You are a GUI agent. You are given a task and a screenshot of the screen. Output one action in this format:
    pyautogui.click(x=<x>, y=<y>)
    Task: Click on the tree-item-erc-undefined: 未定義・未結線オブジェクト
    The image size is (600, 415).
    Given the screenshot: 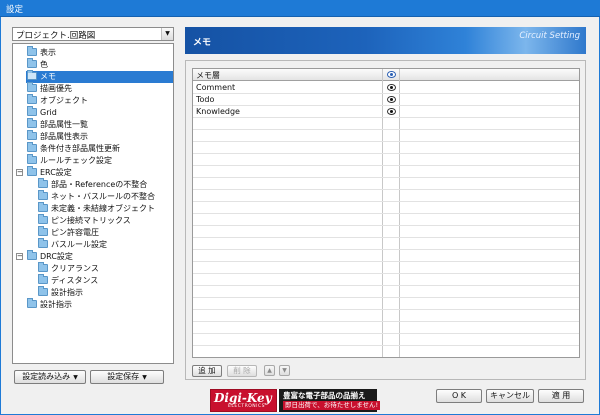 What is the action you would take?
    pyautogui.click(x=96, y=208)
    